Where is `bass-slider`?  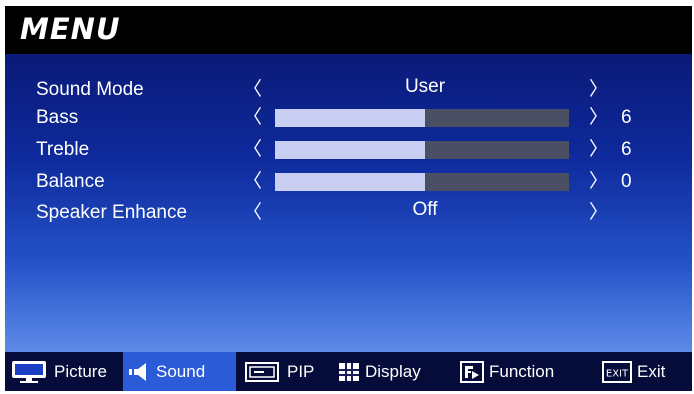 bass-slider is located at coordinates (422, 118).